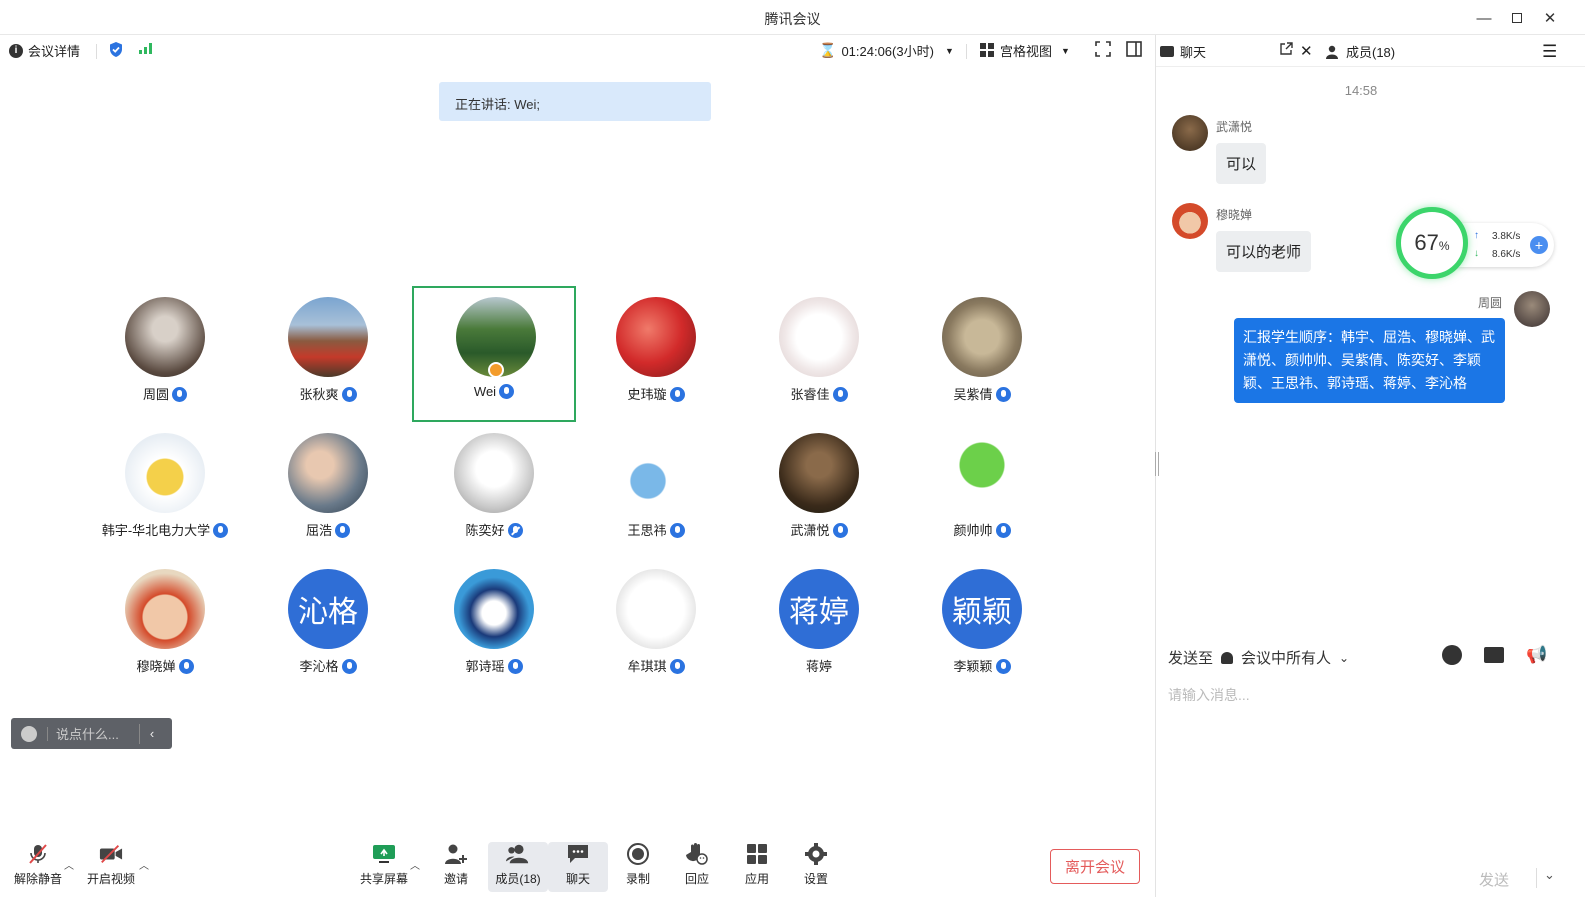 The height and width of the screenshot is (909, 1585). I want to click on video-options-chevron-icon: ︿, so click(144, 864).